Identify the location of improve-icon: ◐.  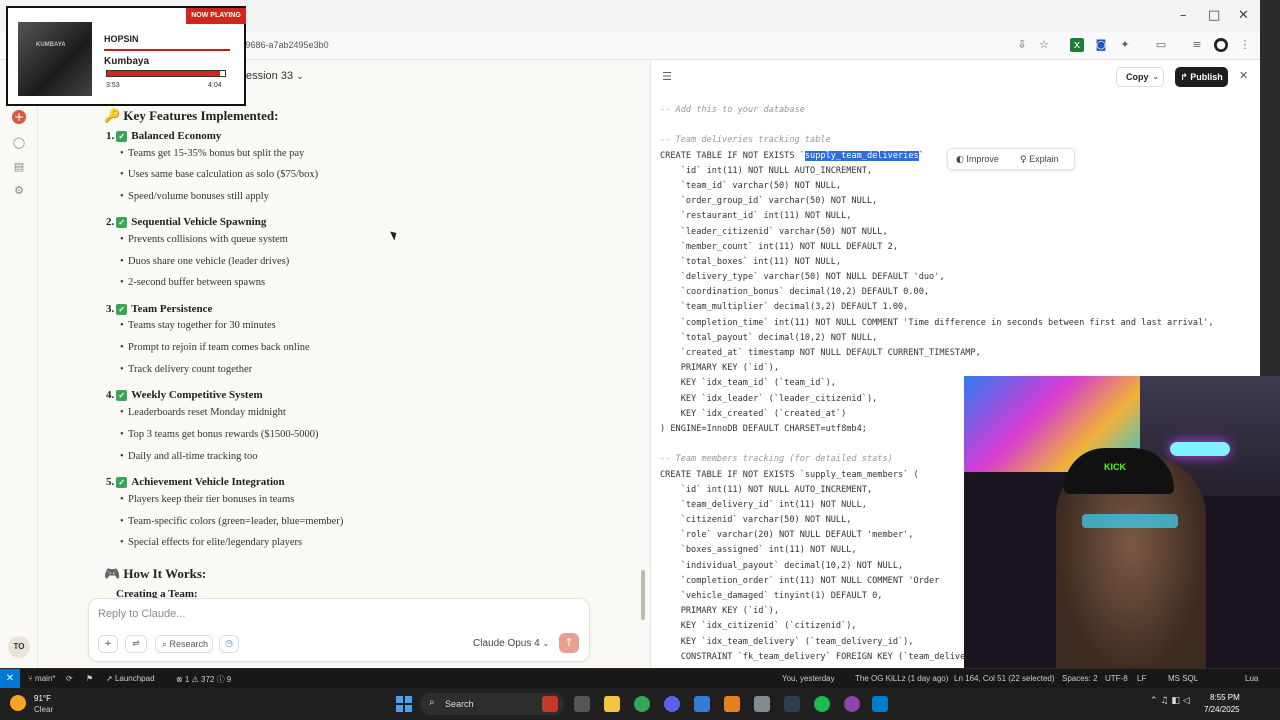
(960, 160).